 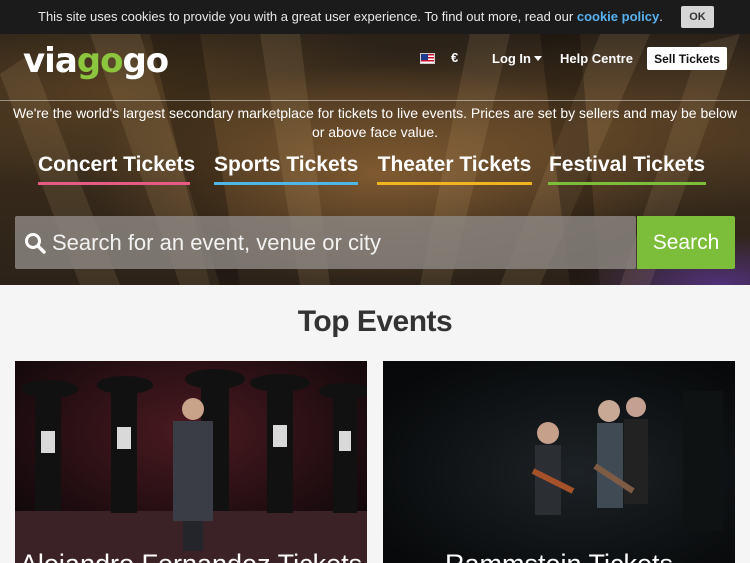 I want to click on theater-tickets-label: Theater Tickets, so click(x=454, y=164).